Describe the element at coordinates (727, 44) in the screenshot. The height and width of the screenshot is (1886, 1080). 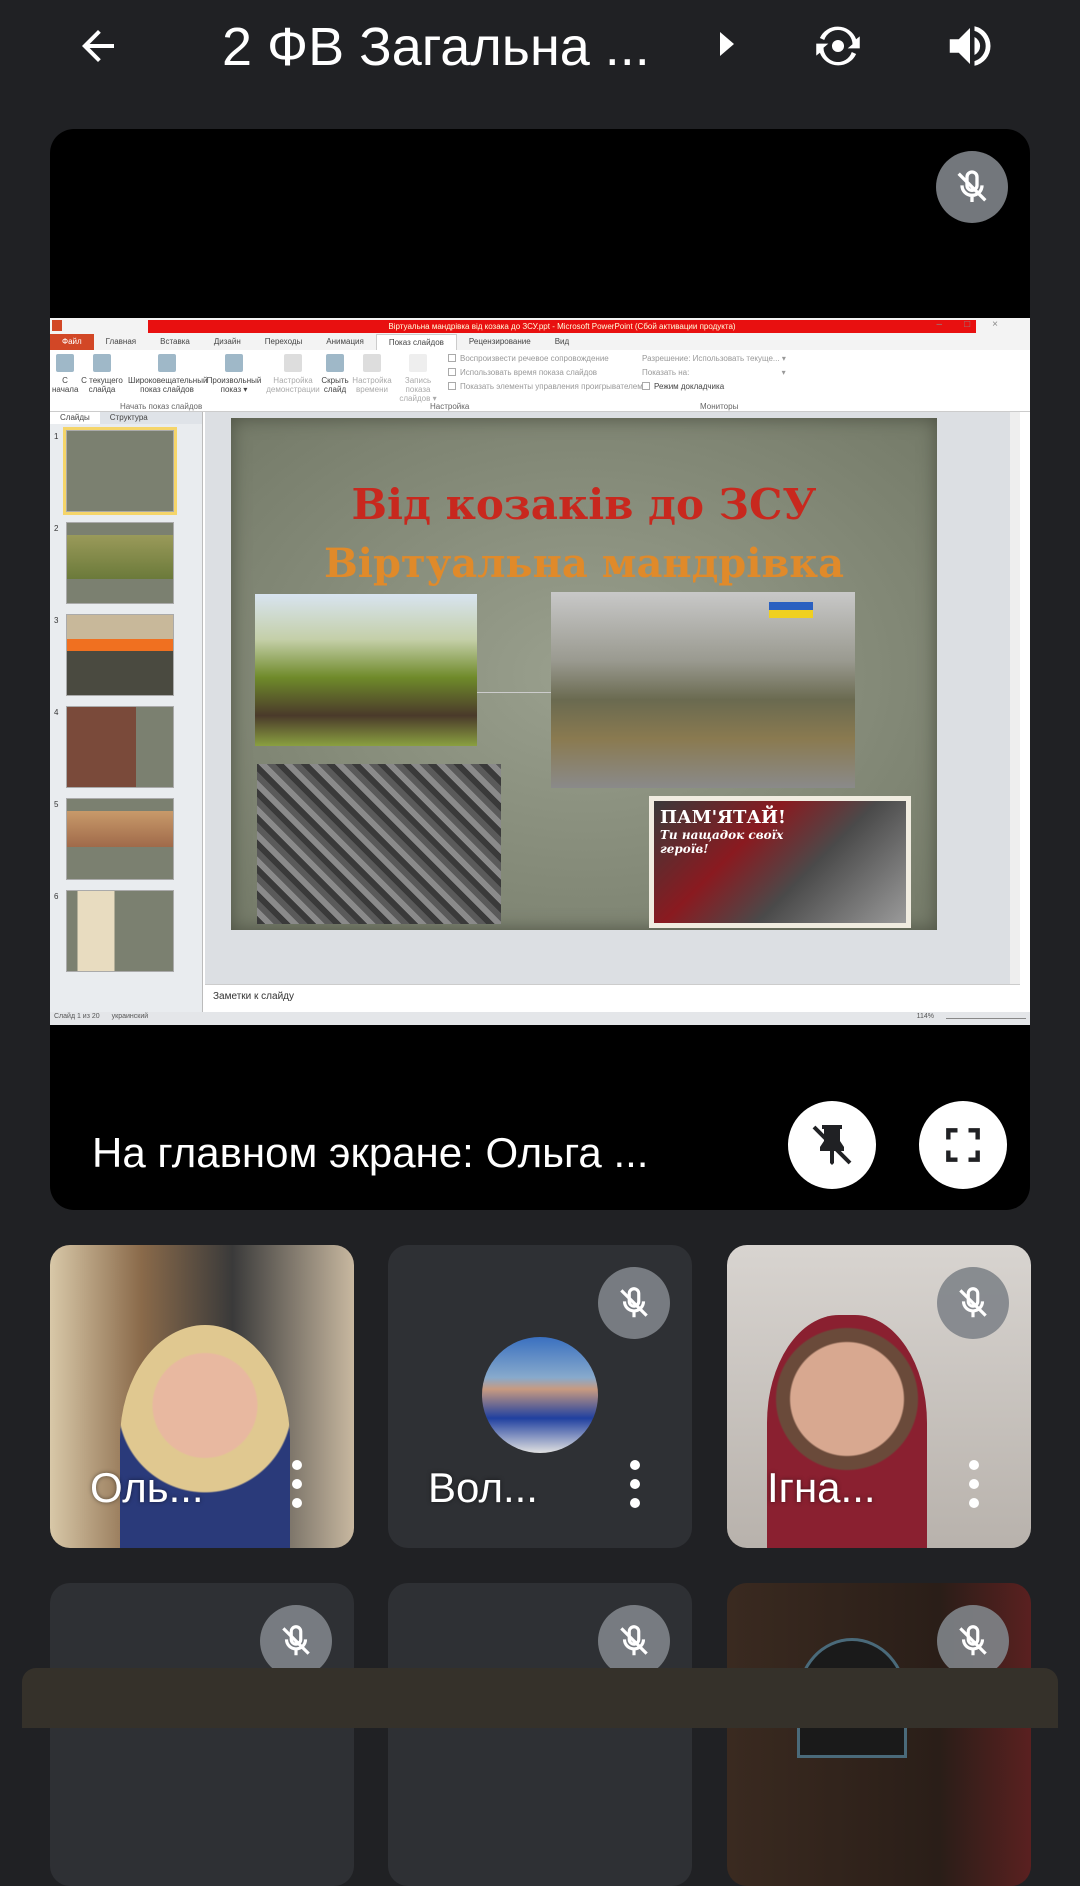
I see `title-expand-icon` at that location.